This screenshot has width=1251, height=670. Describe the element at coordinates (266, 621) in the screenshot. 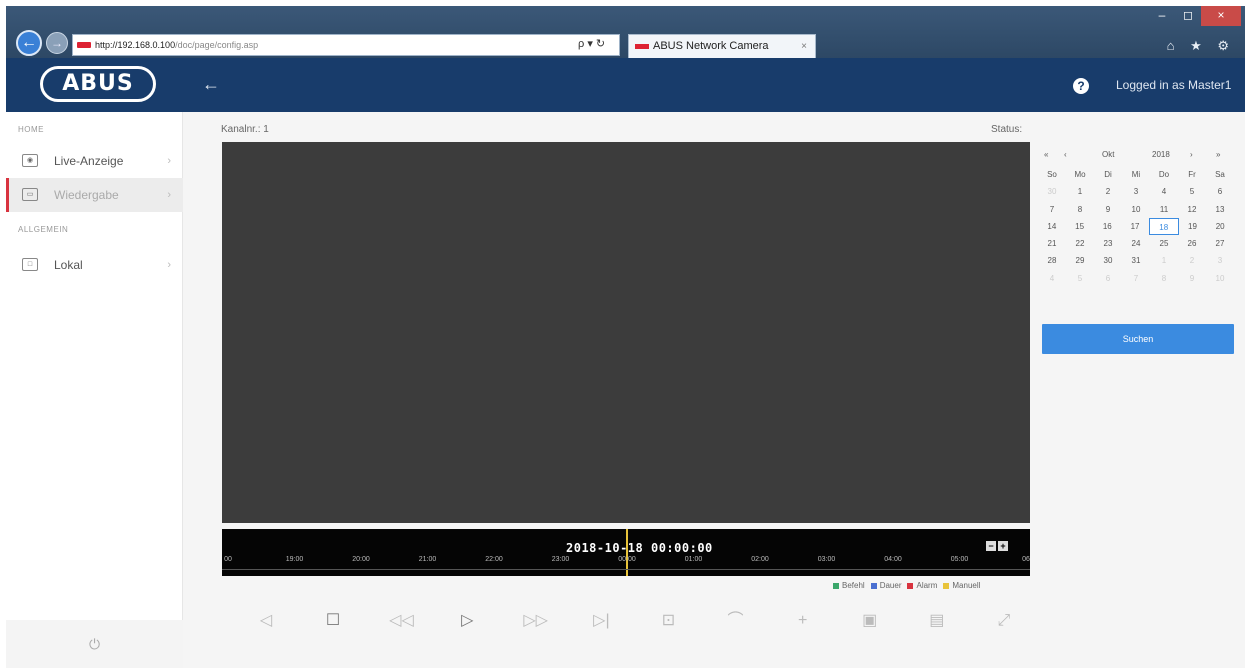

I see `volume-icon: ◁` at that location.